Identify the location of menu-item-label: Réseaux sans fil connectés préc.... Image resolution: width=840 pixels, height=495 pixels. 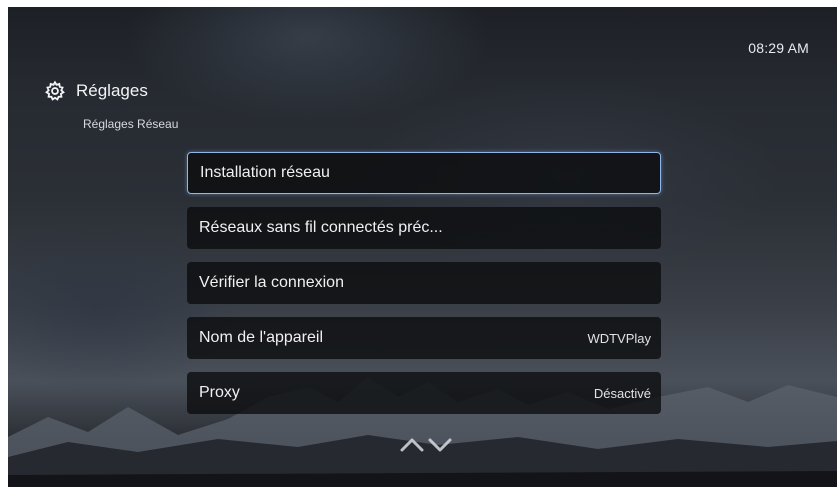
(321, 227).